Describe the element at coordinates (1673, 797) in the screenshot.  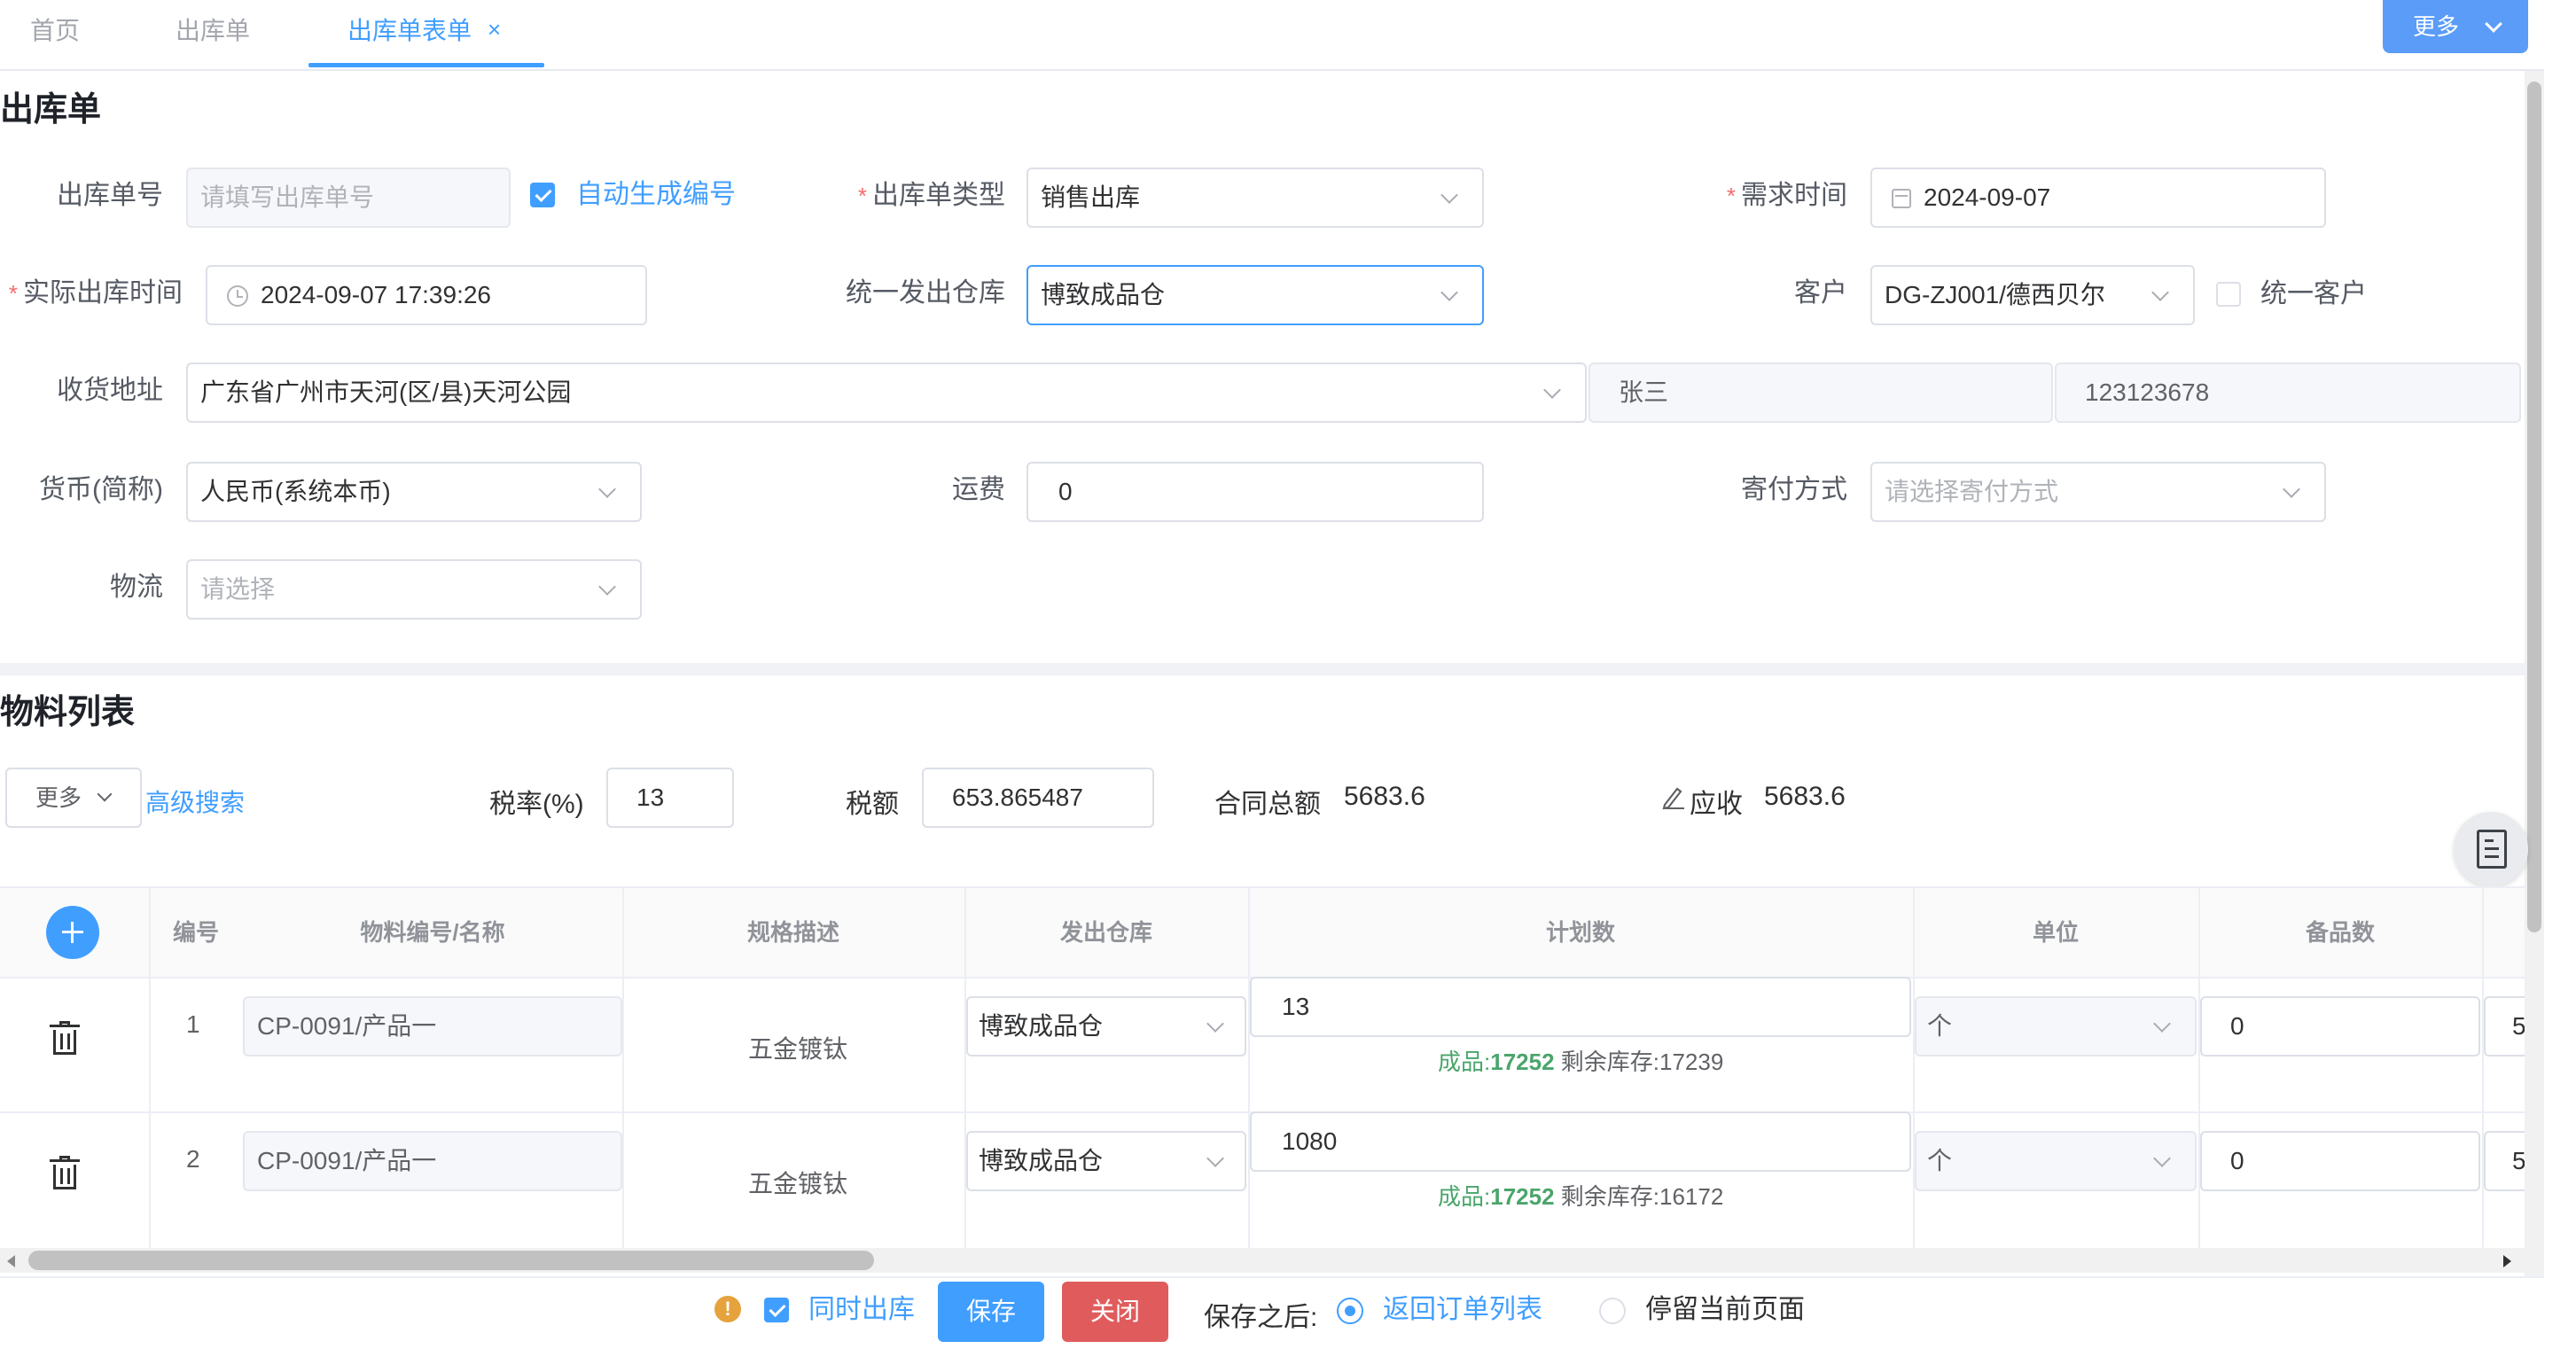
I see `edit-icon` at that location.